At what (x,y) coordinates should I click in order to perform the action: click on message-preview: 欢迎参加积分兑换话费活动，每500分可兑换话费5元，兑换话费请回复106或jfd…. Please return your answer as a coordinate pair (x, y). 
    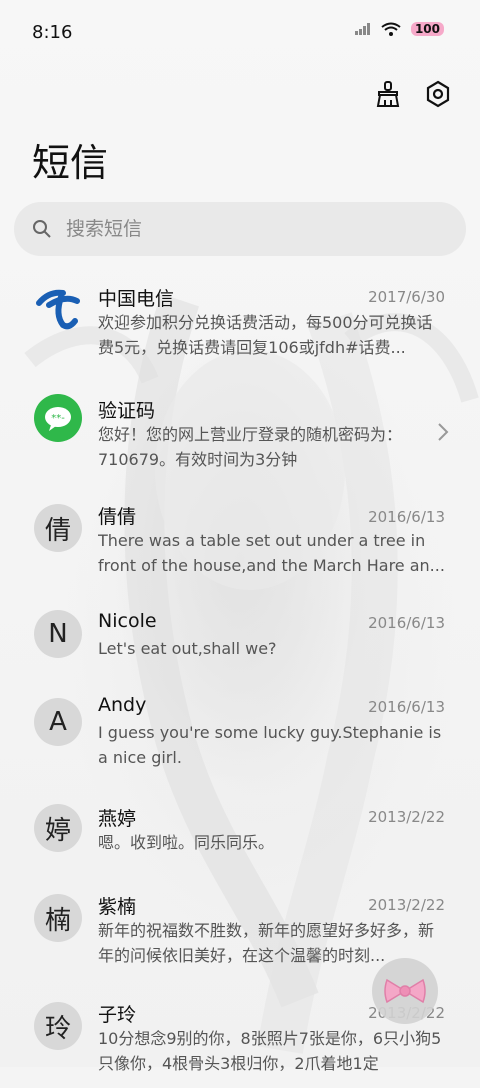
    Looking at the image, I should click on (265, 335).